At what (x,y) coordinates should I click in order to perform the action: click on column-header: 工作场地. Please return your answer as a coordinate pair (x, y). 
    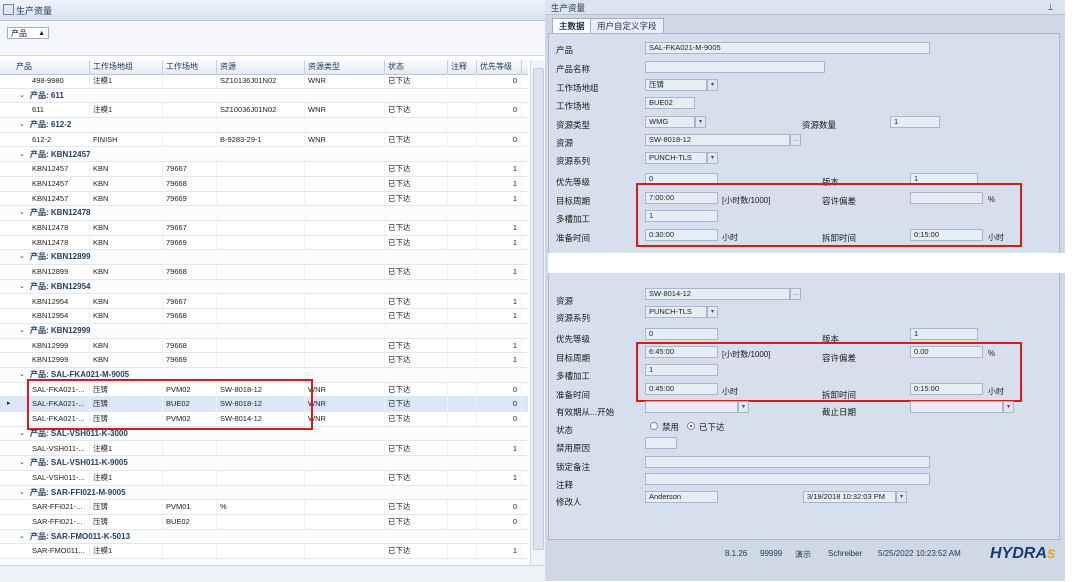
    Looking at the image, I should click on (190, 67).